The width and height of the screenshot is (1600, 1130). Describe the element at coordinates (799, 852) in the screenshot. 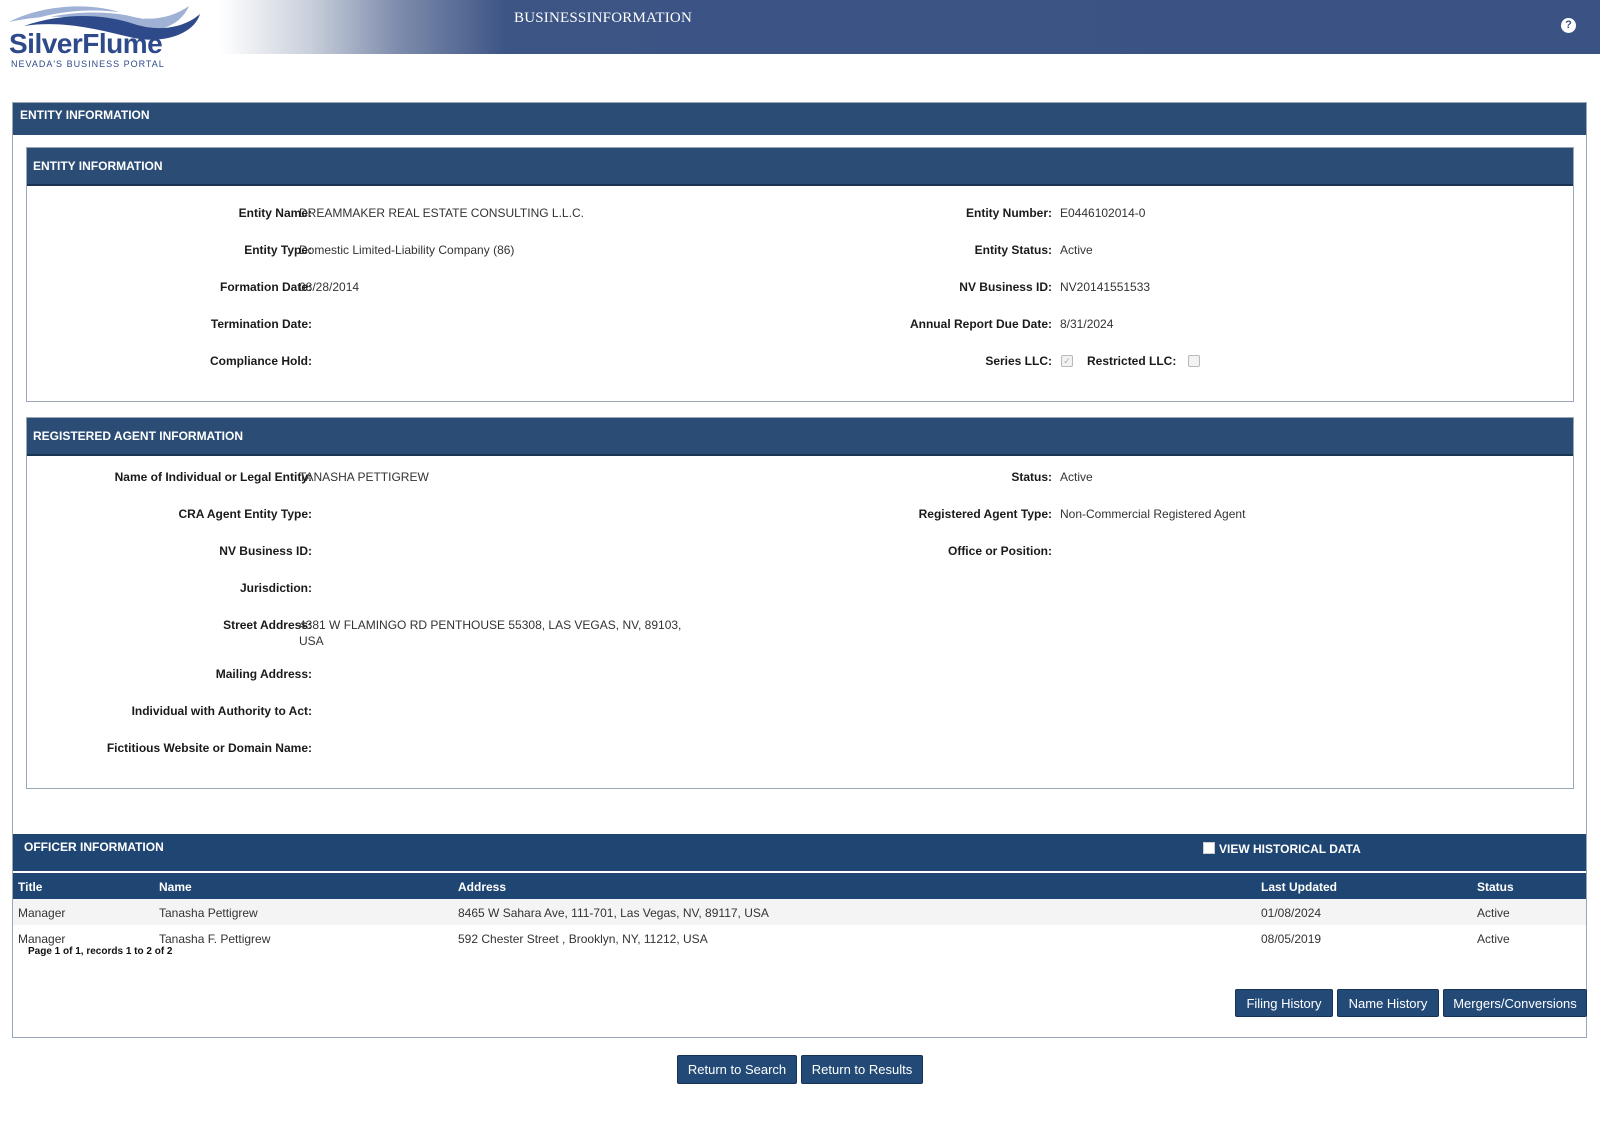

I see `officer-information-bar: OFFICER INFORMATION VIEW HISTORICAL DATA` at that location.